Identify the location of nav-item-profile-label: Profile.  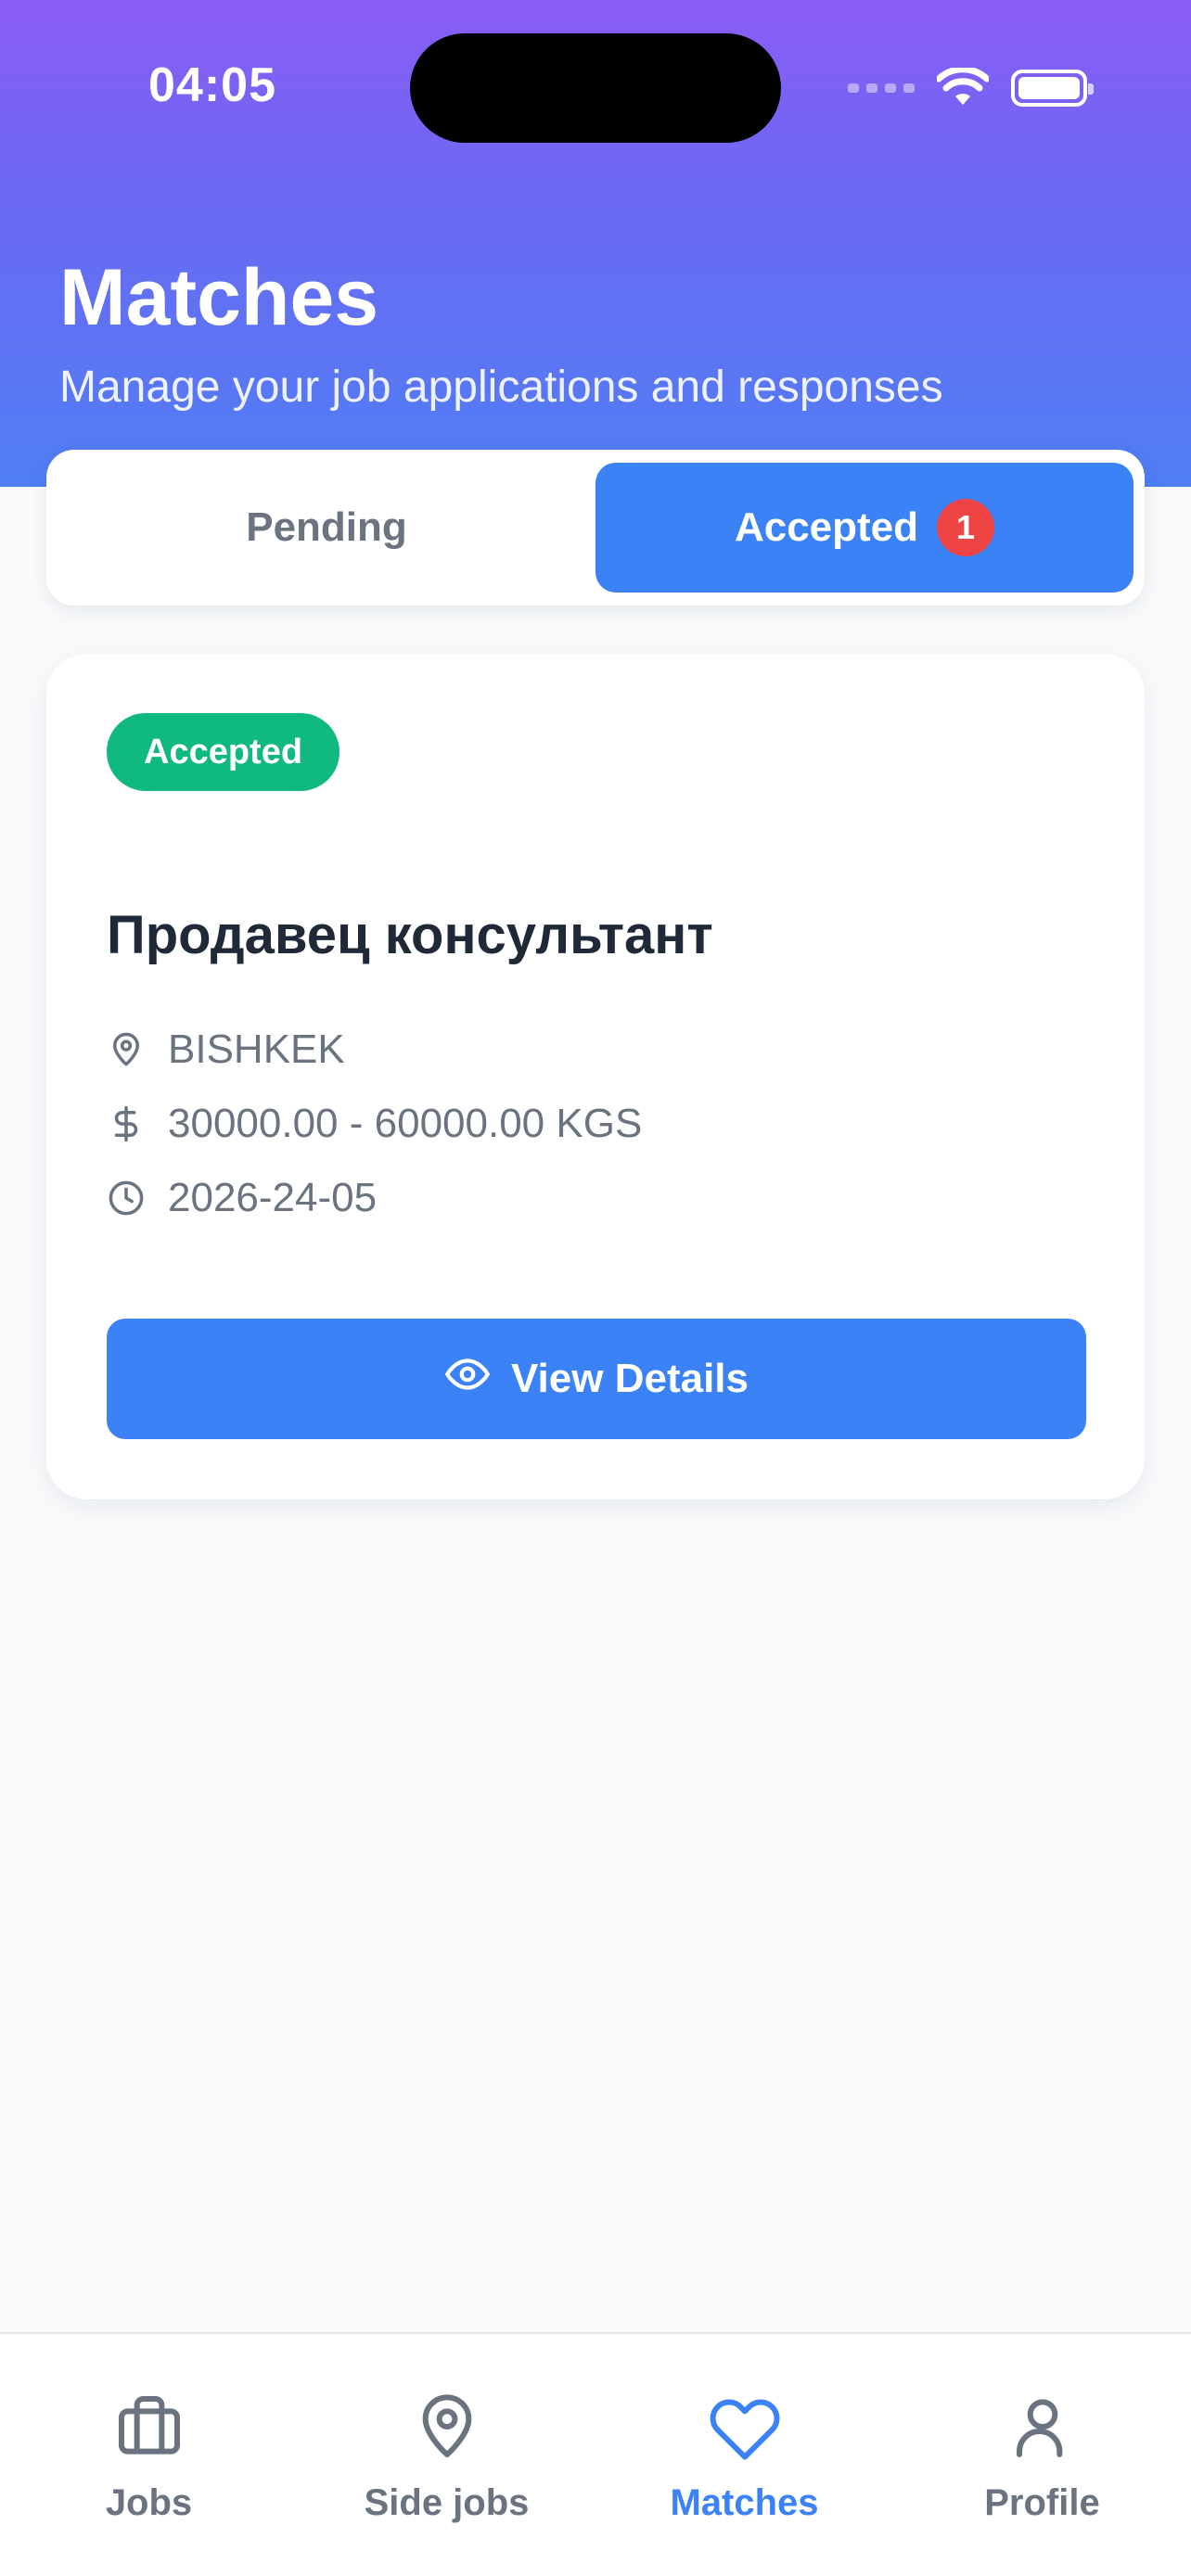
(1042, 2502).